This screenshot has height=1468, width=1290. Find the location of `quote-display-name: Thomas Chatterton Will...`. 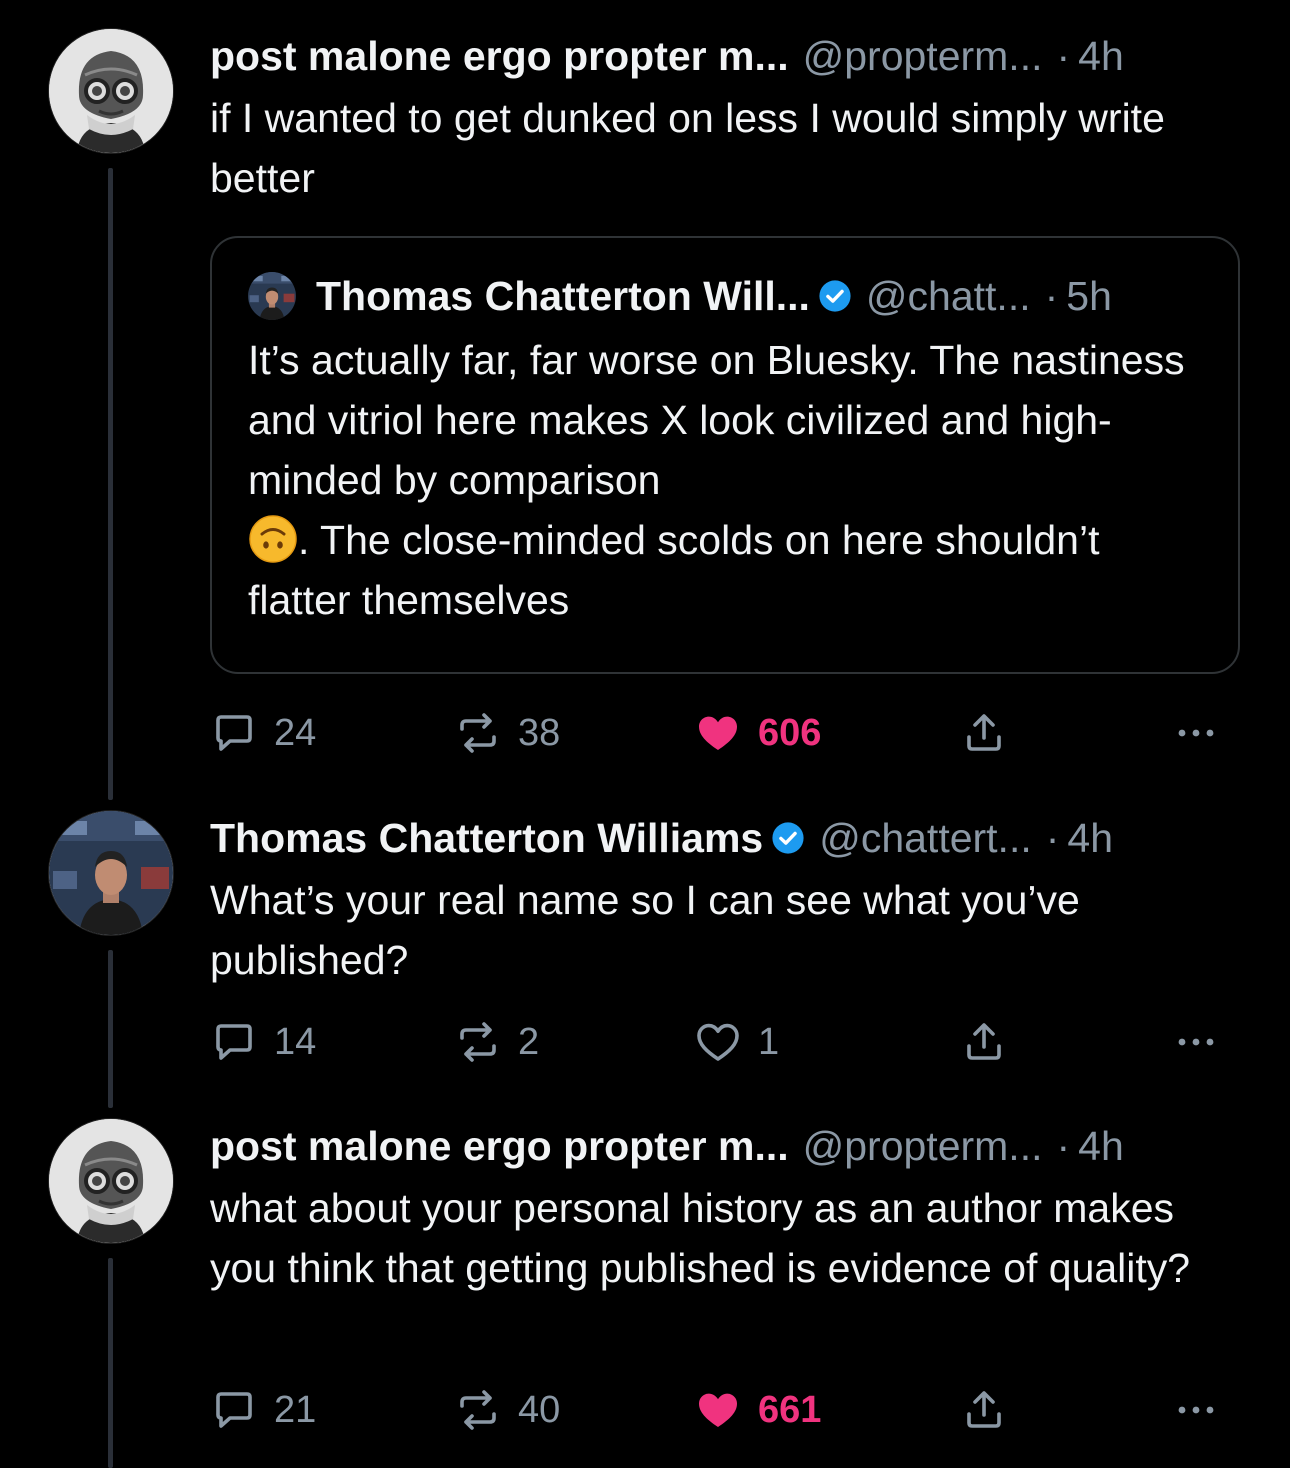

quote-display-name: Thomas Chatterton Will... is located at coordinates (563, 296).